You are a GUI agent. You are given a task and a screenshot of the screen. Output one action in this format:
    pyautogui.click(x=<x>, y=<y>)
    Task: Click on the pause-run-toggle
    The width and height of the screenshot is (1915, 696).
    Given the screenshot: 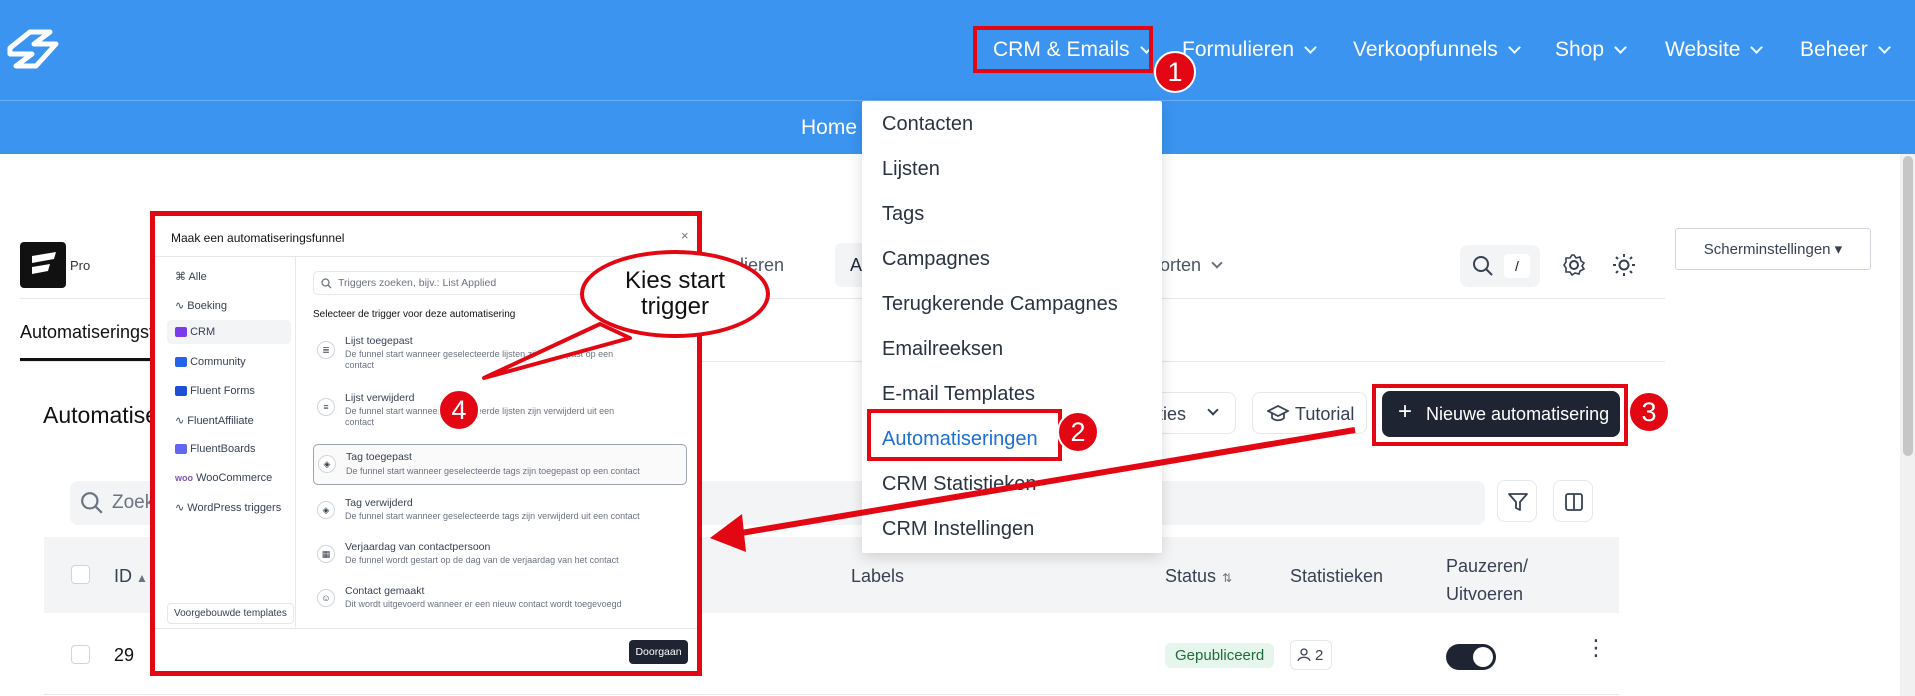 What is the action you would take?
    pyautogui.click(x=1471, y=657)
    